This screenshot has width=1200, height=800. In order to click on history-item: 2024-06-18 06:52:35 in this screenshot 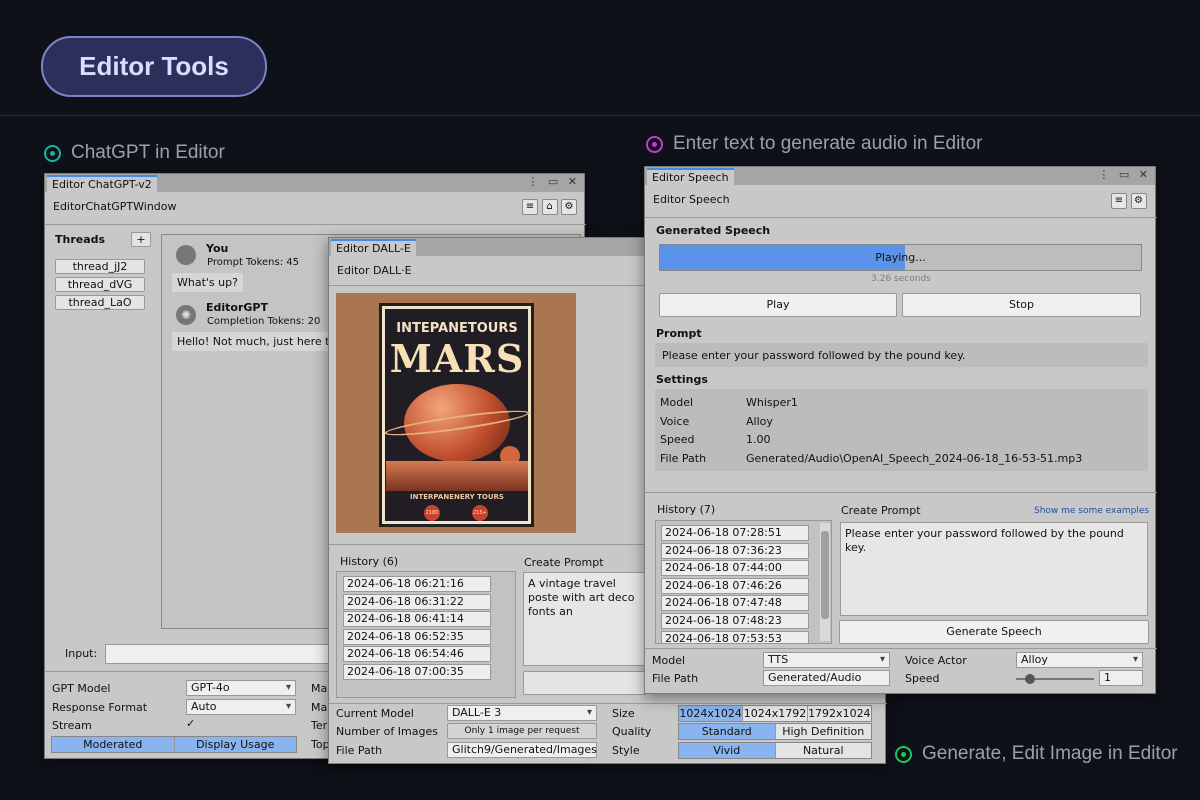, I will do `click(417, 636)`.